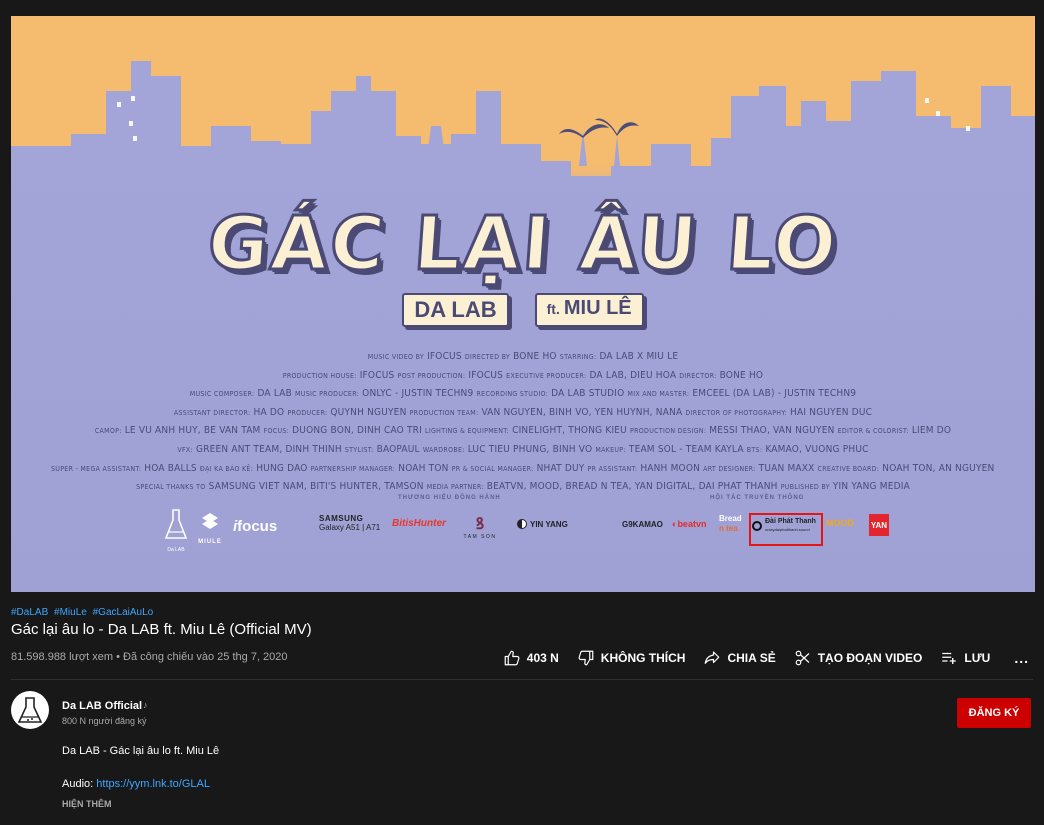 The height and width of the screenshot is (825, 1044). What do you see at coordinates (668, 431) in the screenshot?
I see `credit-role: PRODUCTION DESIGN:` at bounding box center [668, 431].